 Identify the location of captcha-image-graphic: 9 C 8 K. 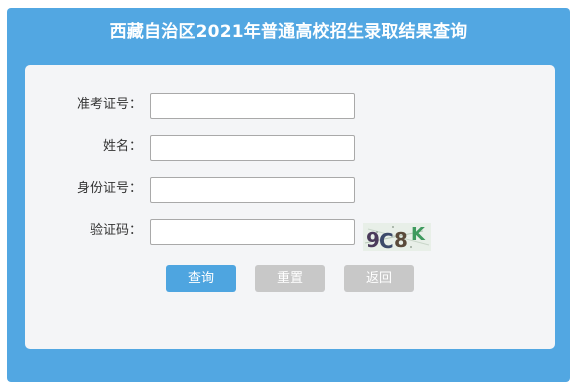
(397, 237).